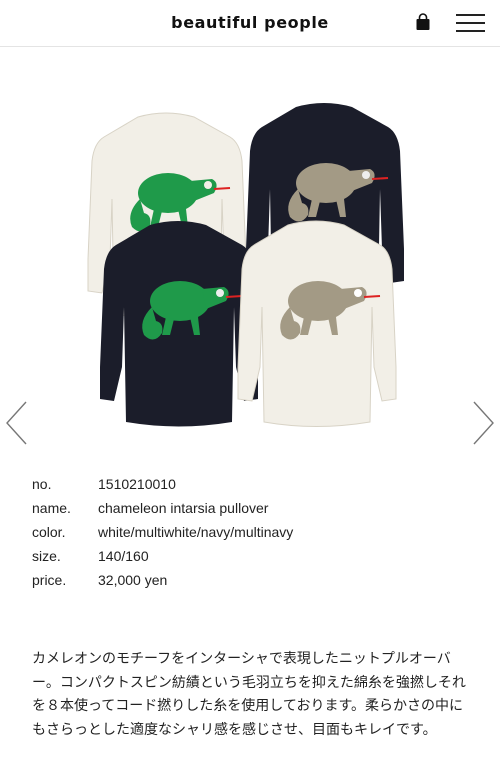 This screenshot has height=763, width=500. What do you see at coordinates (183, 508) in the screenshot?
I see `spec-value: chameleon intarsia pullover` at bounding box center [183, 508].